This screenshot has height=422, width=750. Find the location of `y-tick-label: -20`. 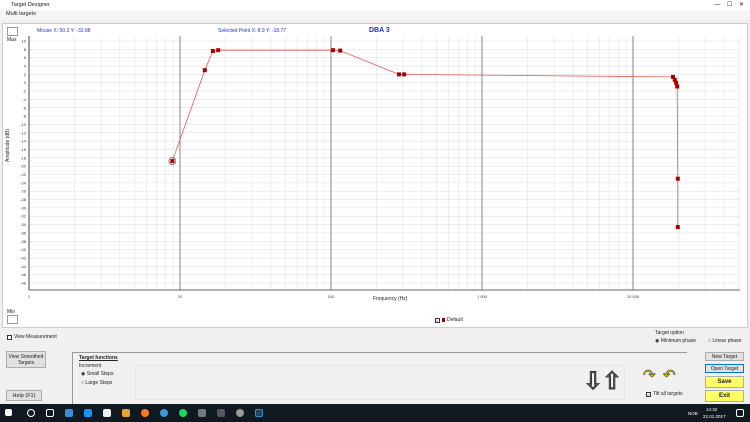

y-tick-label: -20 is located at coordinates (23, 166).